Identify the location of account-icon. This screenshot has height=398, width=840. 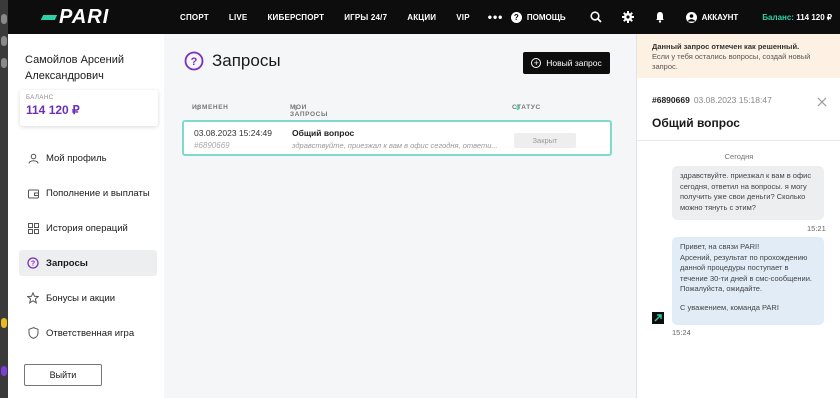
(691, 17).